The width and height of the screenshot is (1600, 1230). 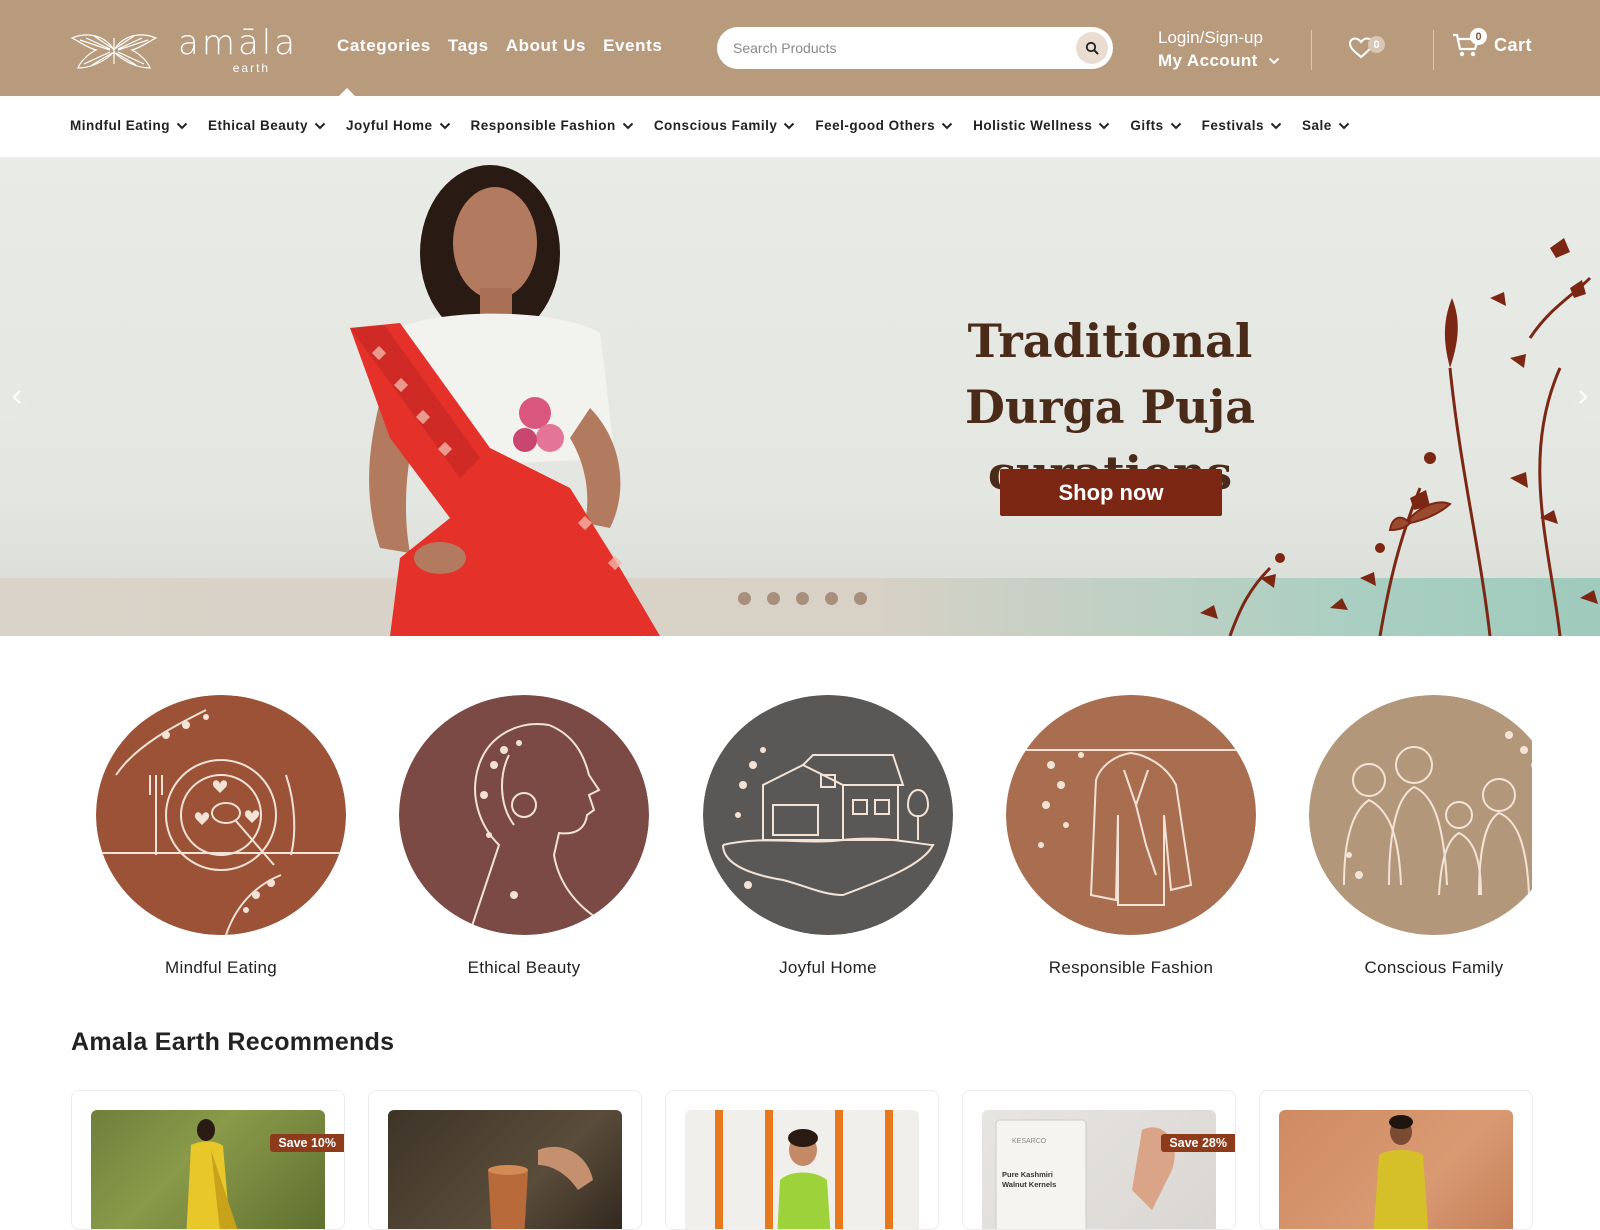 I want to click on category-card-mindful-eating: Mindful Eating, so click(x=221, y=836).